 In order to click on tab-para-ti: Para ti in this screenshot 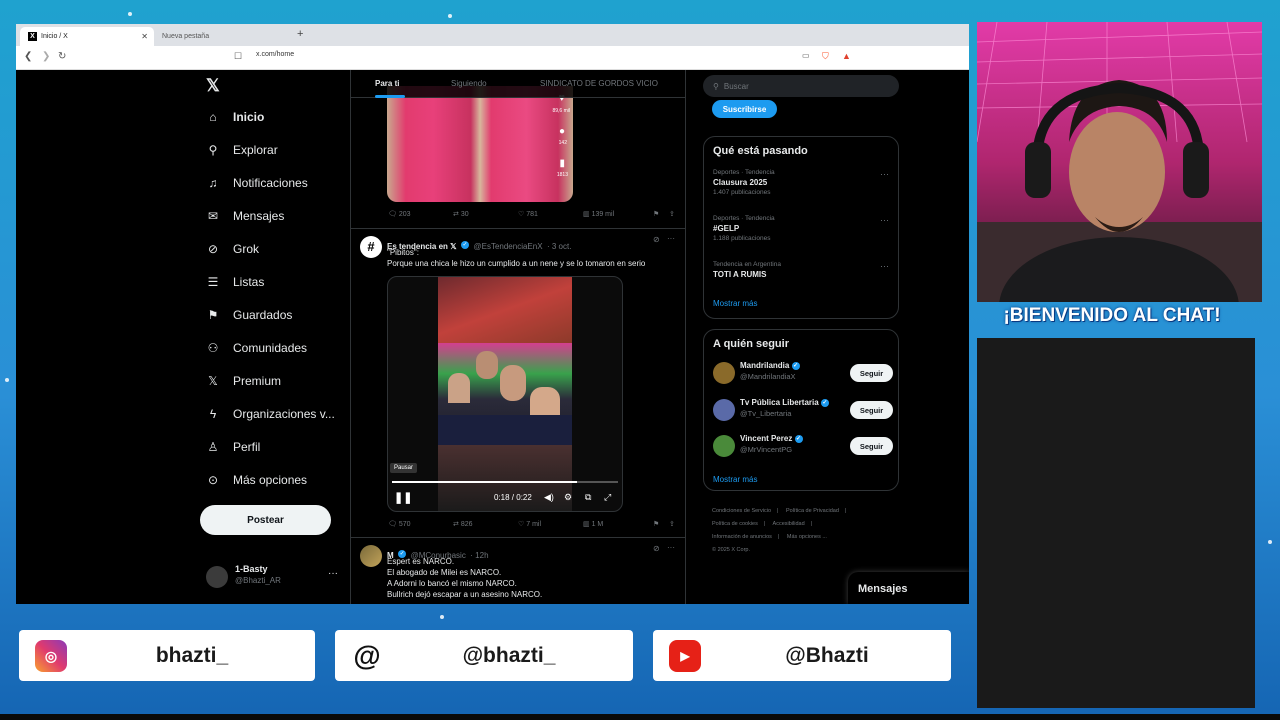, I will do `click(387, 83)`.